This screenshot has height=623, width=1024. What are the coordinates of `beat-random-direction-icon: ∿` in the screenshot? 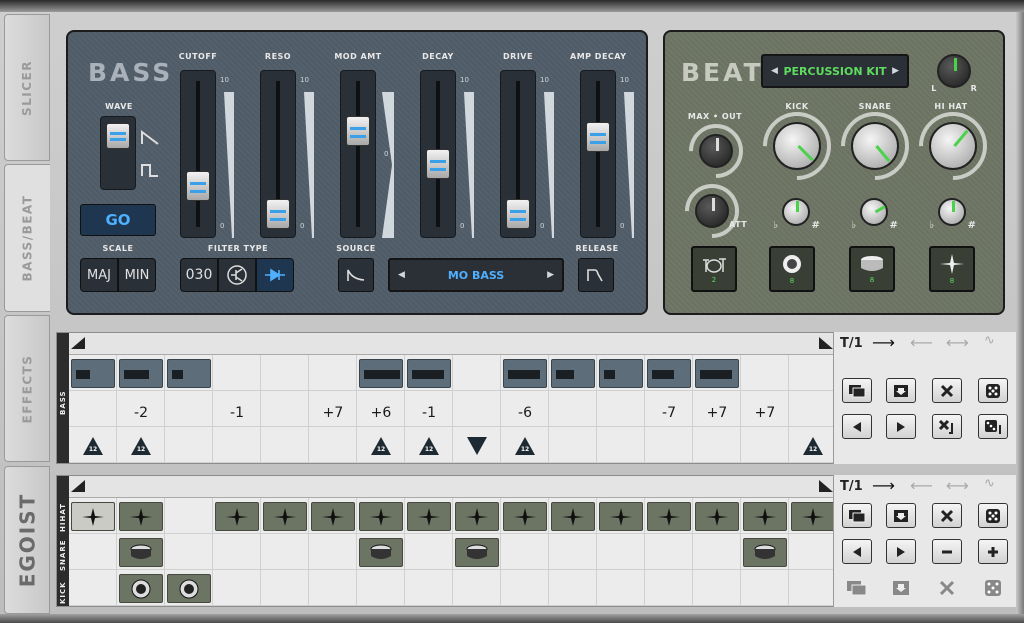 It's located at (989, 483).